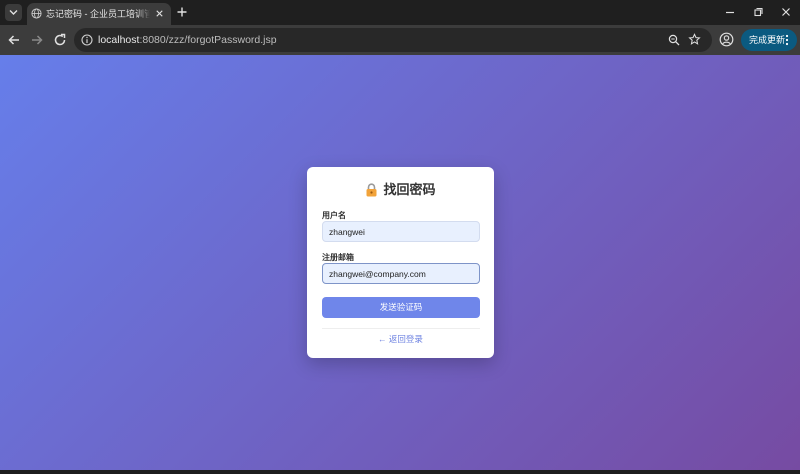 Image resolution: width=800 pixels, height=474 pixels. I want to click on back-to-login-link: ← 返回登录, so click(400, 339).